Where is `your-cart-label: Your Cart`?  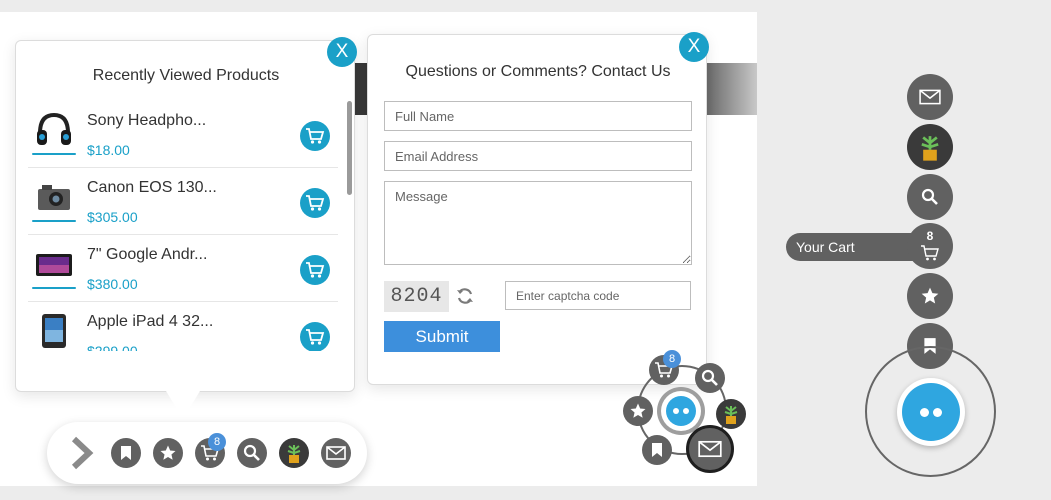
your-cart-label: Your Cart is located at coordinates (856, 247).